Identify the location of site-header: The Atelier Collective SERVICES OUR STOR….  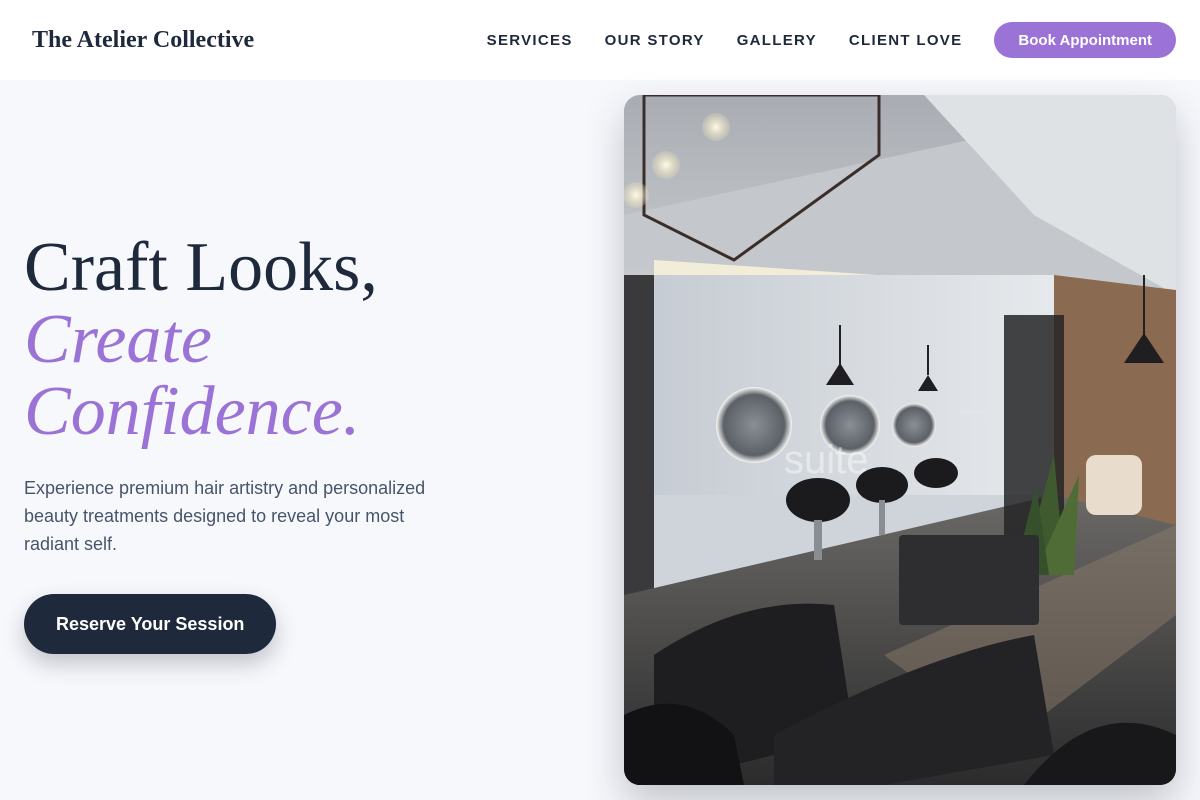
(600, 40).